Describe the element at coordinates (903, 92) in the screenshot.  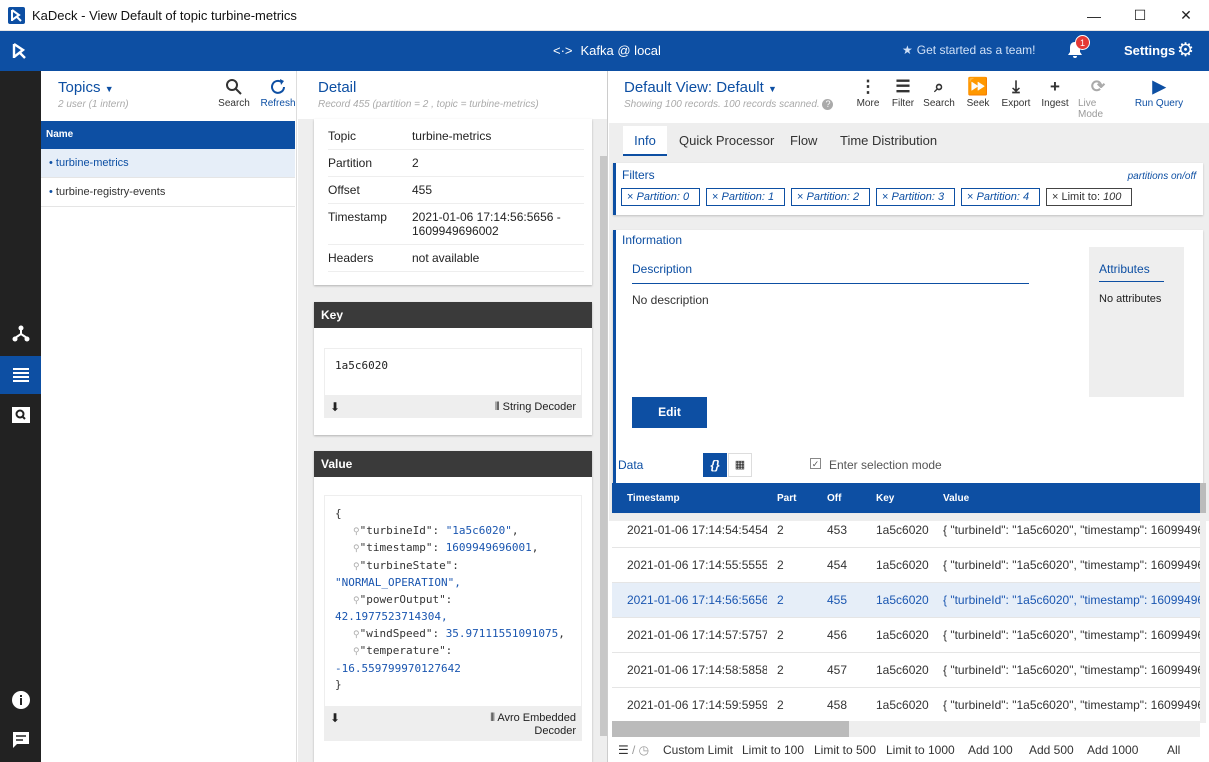
I see `filter-button: ☰ Filter` at that location.